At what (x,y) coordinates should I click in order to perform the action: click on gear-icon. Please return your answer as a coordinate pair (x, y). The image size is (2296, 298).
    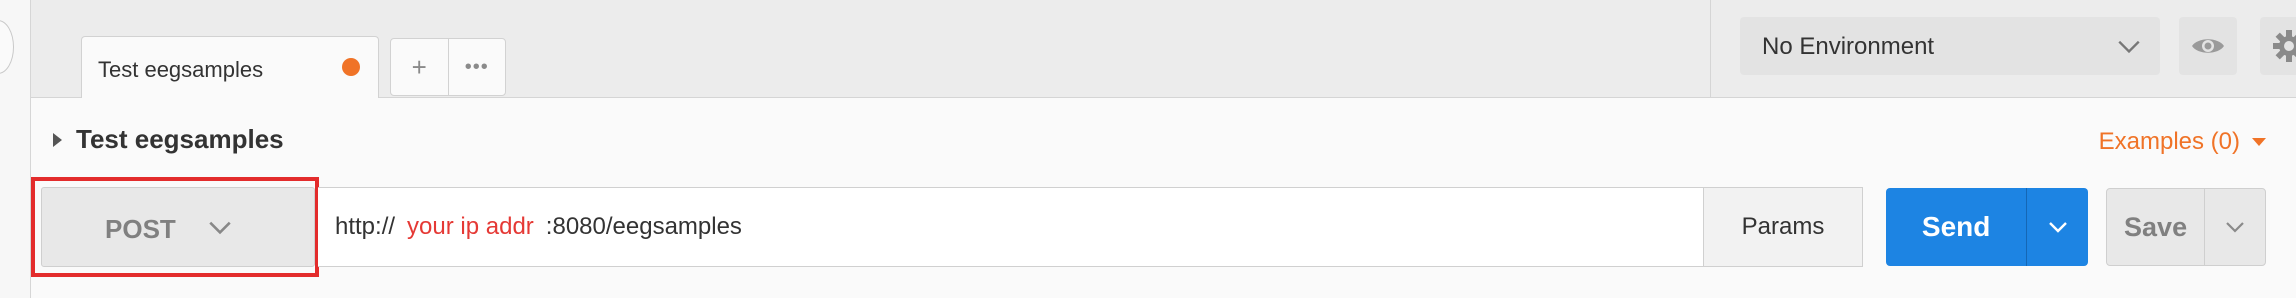
    Looking at the image, I should click on (2284, 46).